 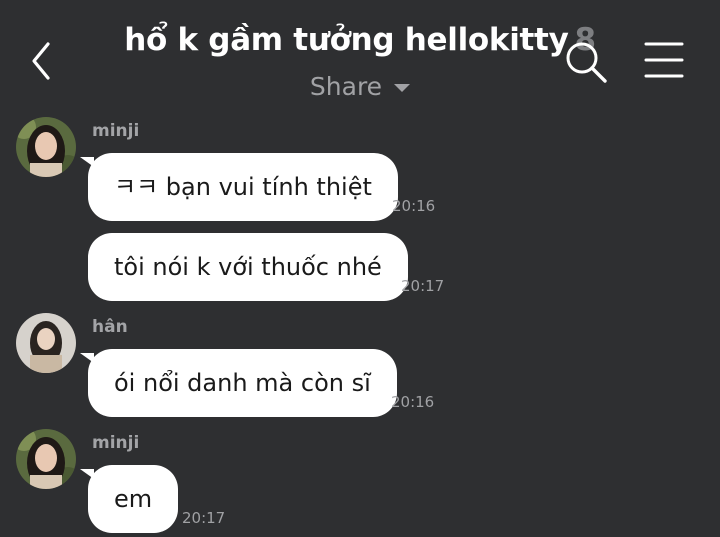 What do you see at coordinates (248, 267) in the screenshot?
I see `message-bubble: tôi nói k với thuốc nhé` at bounding box center [248, 267].